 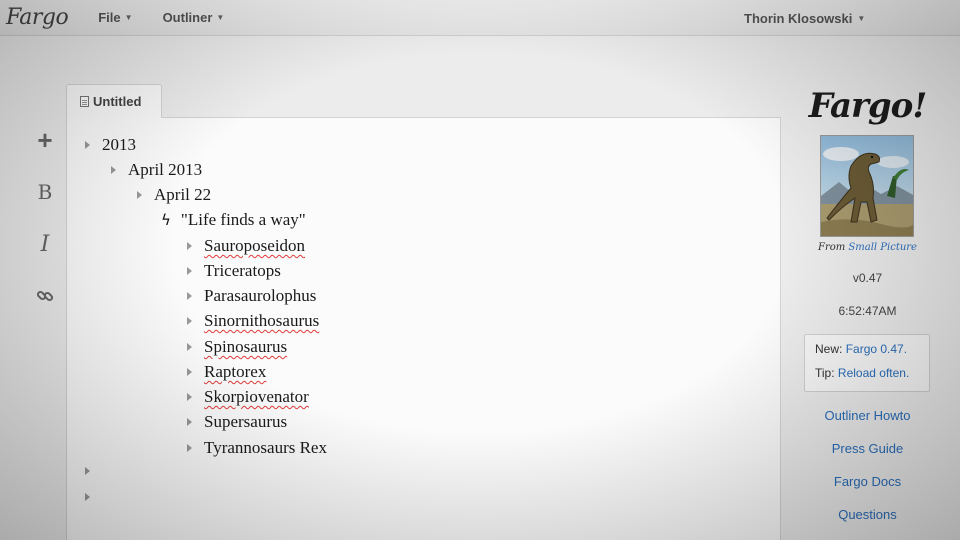 I want to click on credit-prefix: From, so click(x=832, y=247).